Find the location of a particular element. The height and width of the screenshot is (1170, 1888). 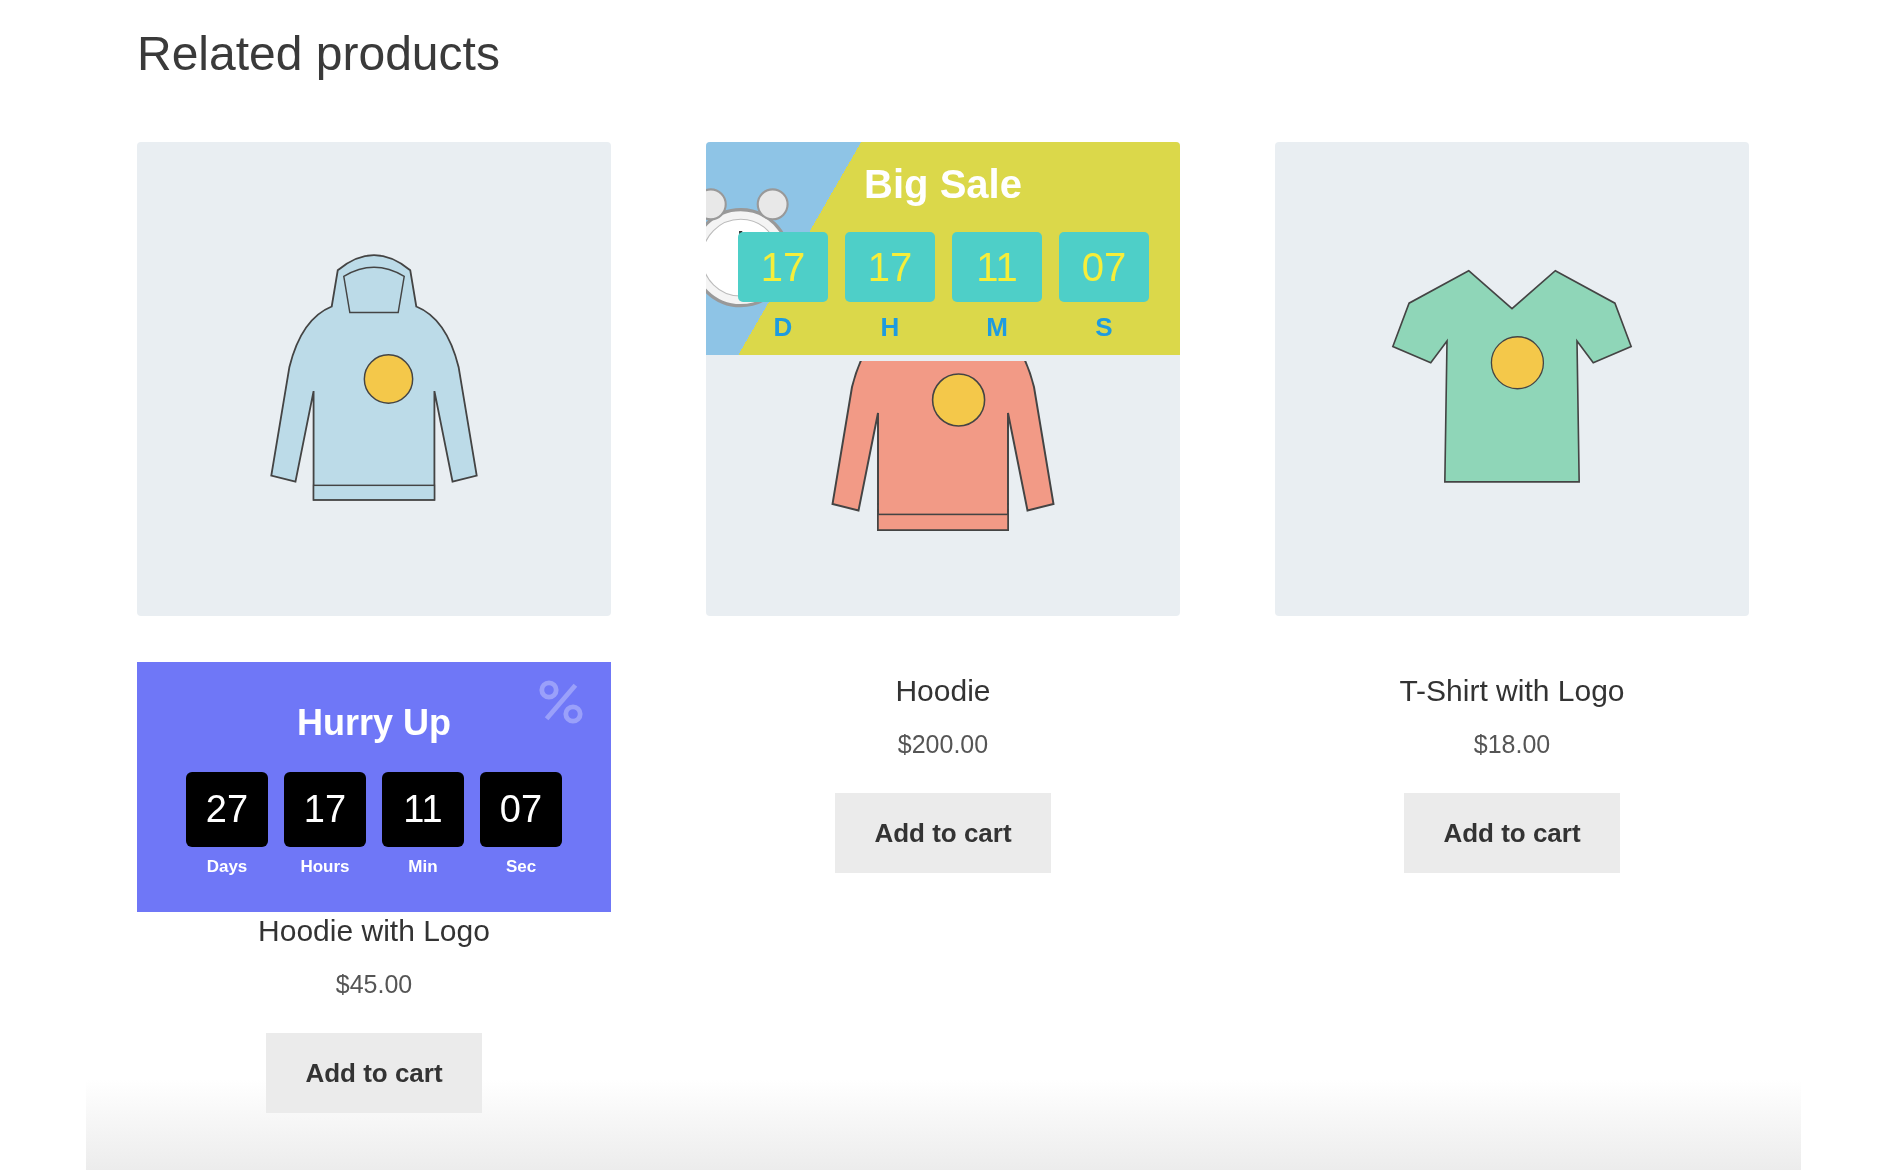

countdown-label: Hours is located at coordinates (325, 867).